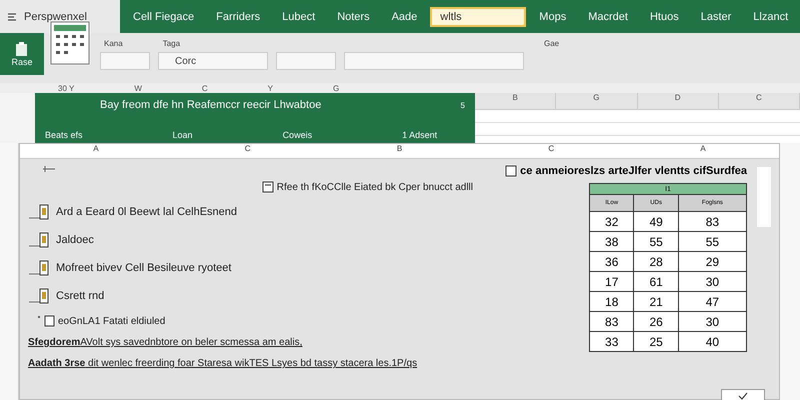  I want to click on table-cell: 21, so click(656, 302).